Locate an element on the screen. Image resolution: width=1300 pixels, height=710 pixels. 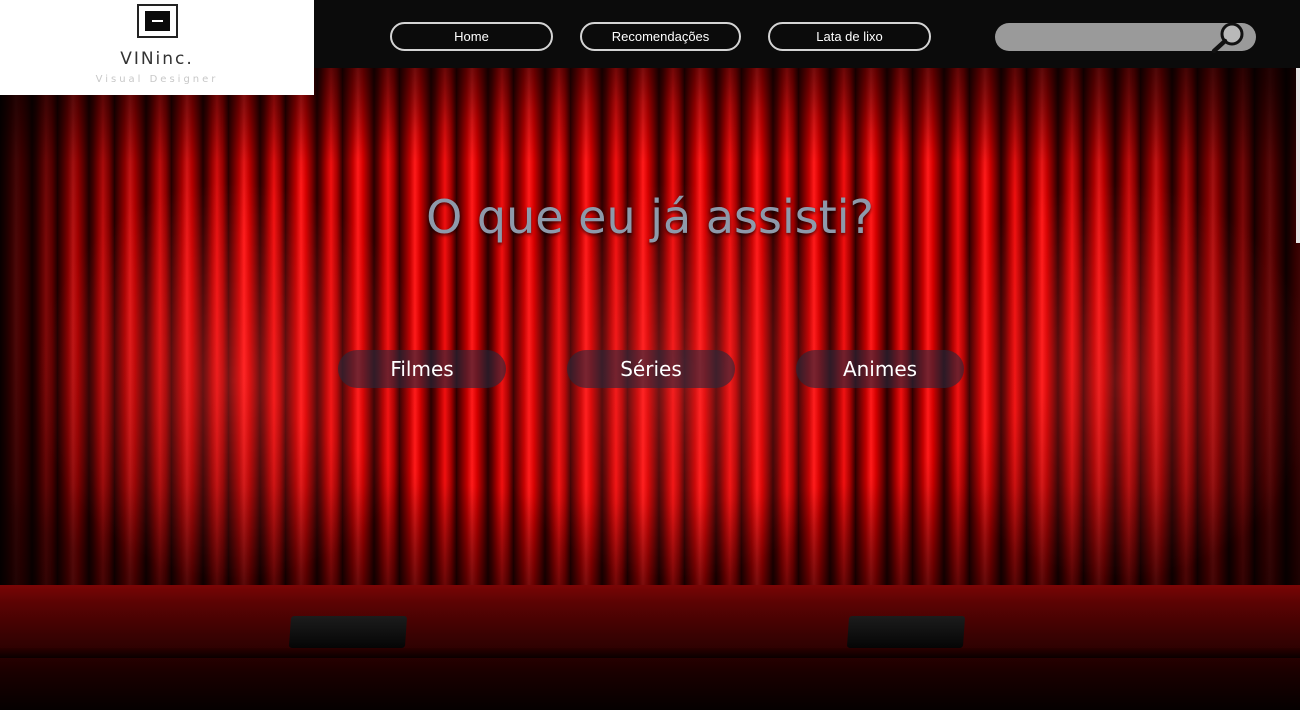
nav-trash-button: Lata de lixo is located at coordinates (849, 36).